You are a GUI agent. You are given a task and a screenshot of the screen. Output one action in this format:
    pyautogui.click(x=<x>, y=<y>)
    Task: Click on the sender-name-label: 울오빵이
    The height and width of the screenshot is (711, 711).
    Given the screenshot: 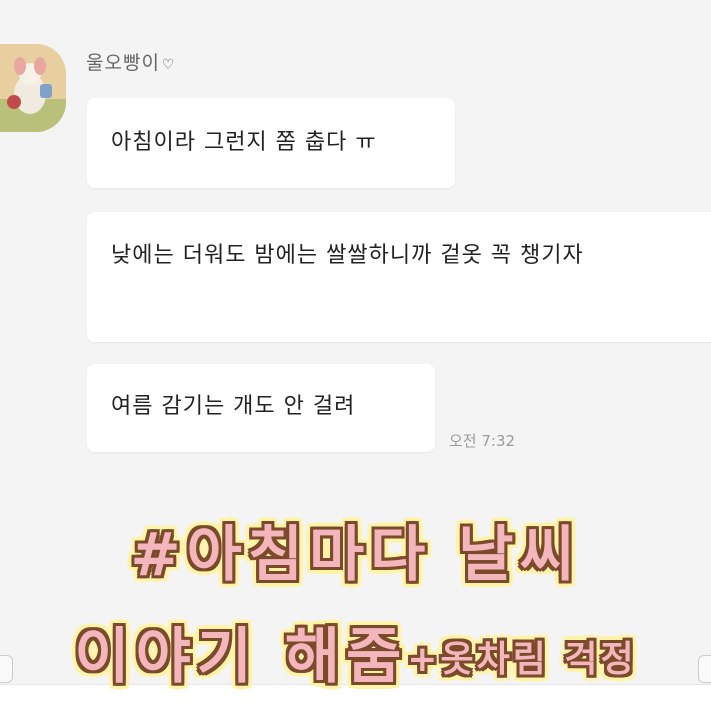 What is the action you would take?
    pyautogui.click(x=123, y=63)
    